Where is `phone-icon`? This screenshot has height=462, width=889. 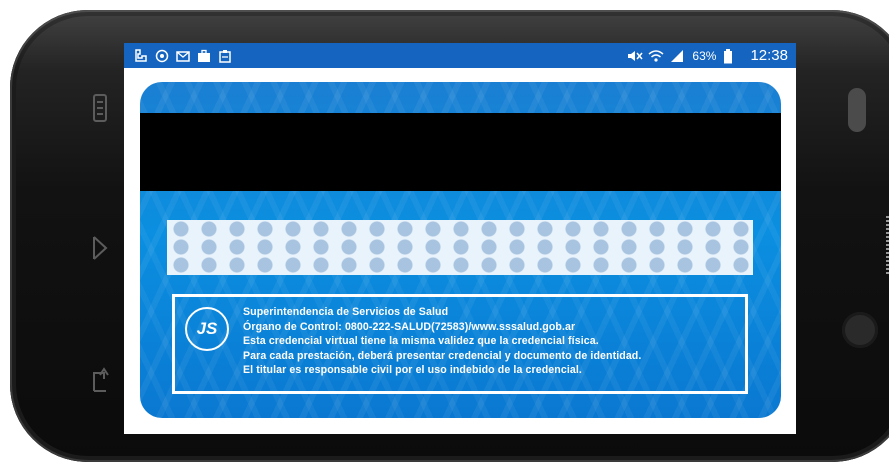
phone-icon is located at coordinates (141, 55).